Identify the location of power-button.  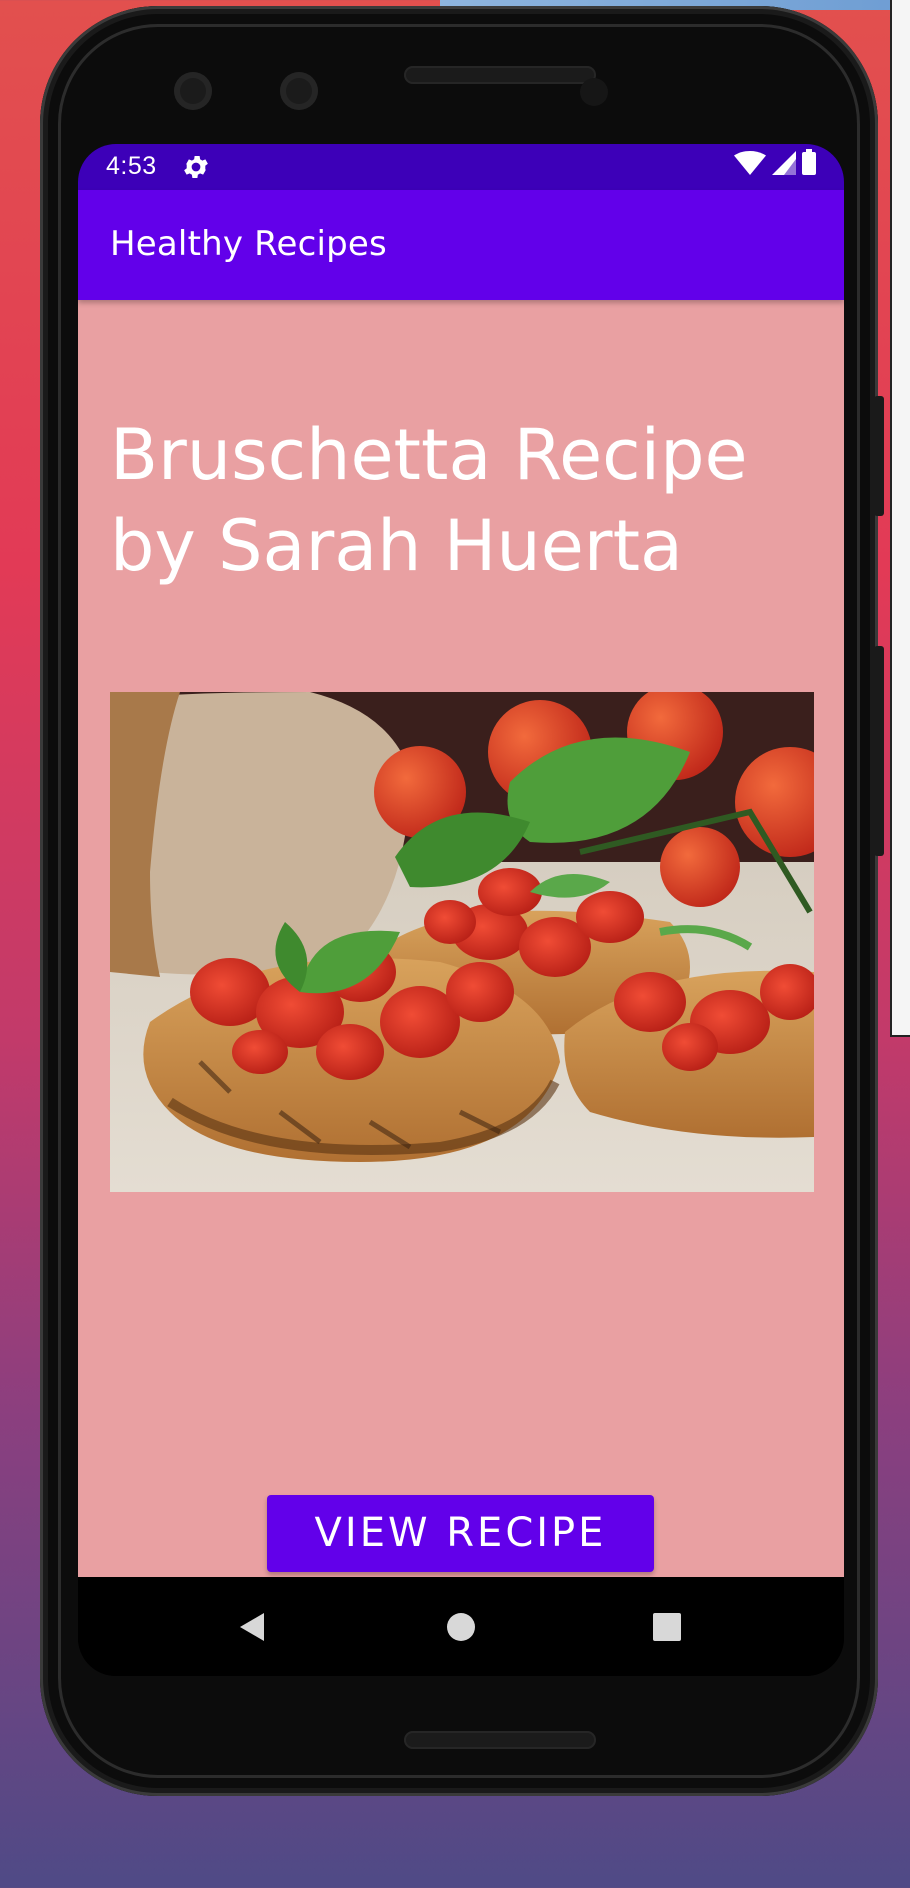
(879, 456).